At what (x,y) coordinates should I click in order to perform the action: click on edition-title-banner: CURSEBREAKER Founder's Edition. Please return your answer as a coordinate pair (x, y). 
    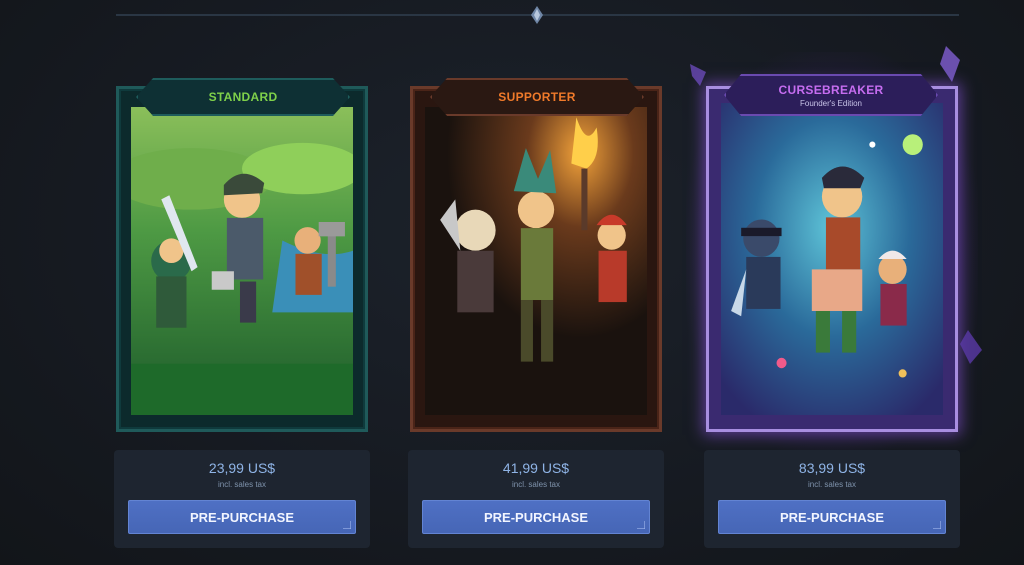
    Looking at the image, I should click on (831, 95).